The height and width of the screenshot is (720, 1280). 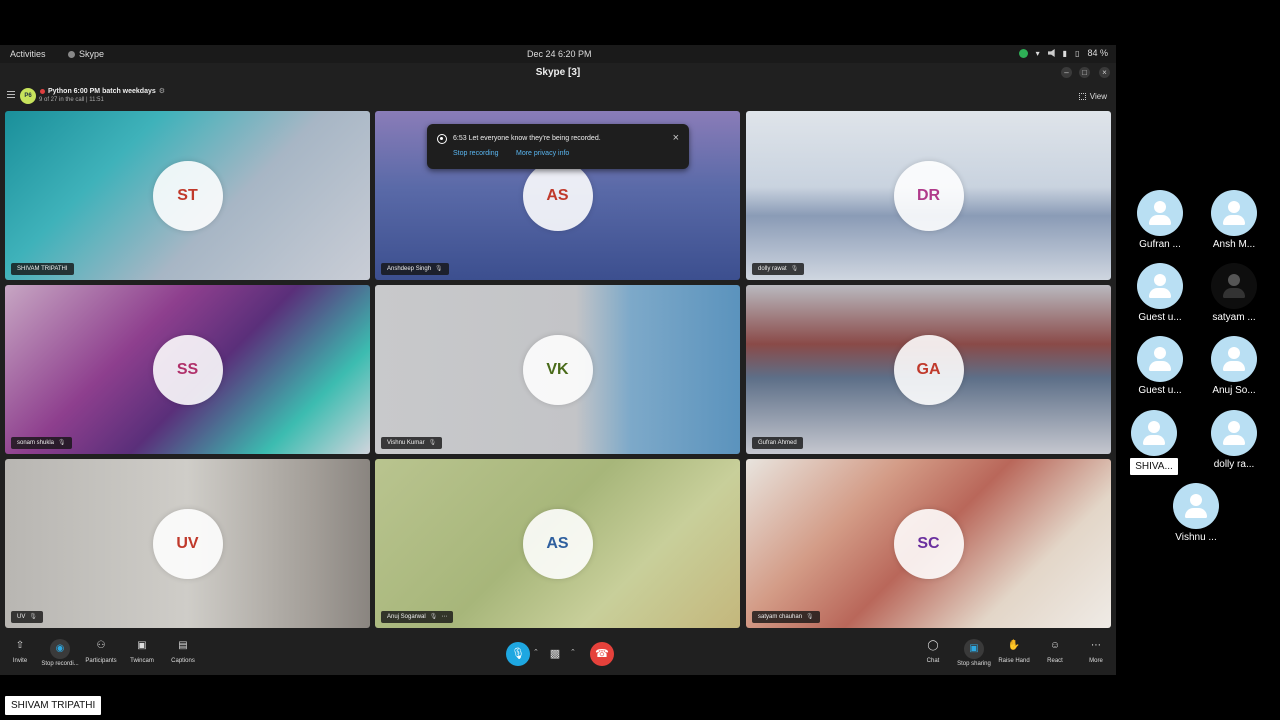 I want to click on participant-avatar: ST, so click(x=187, y=195).